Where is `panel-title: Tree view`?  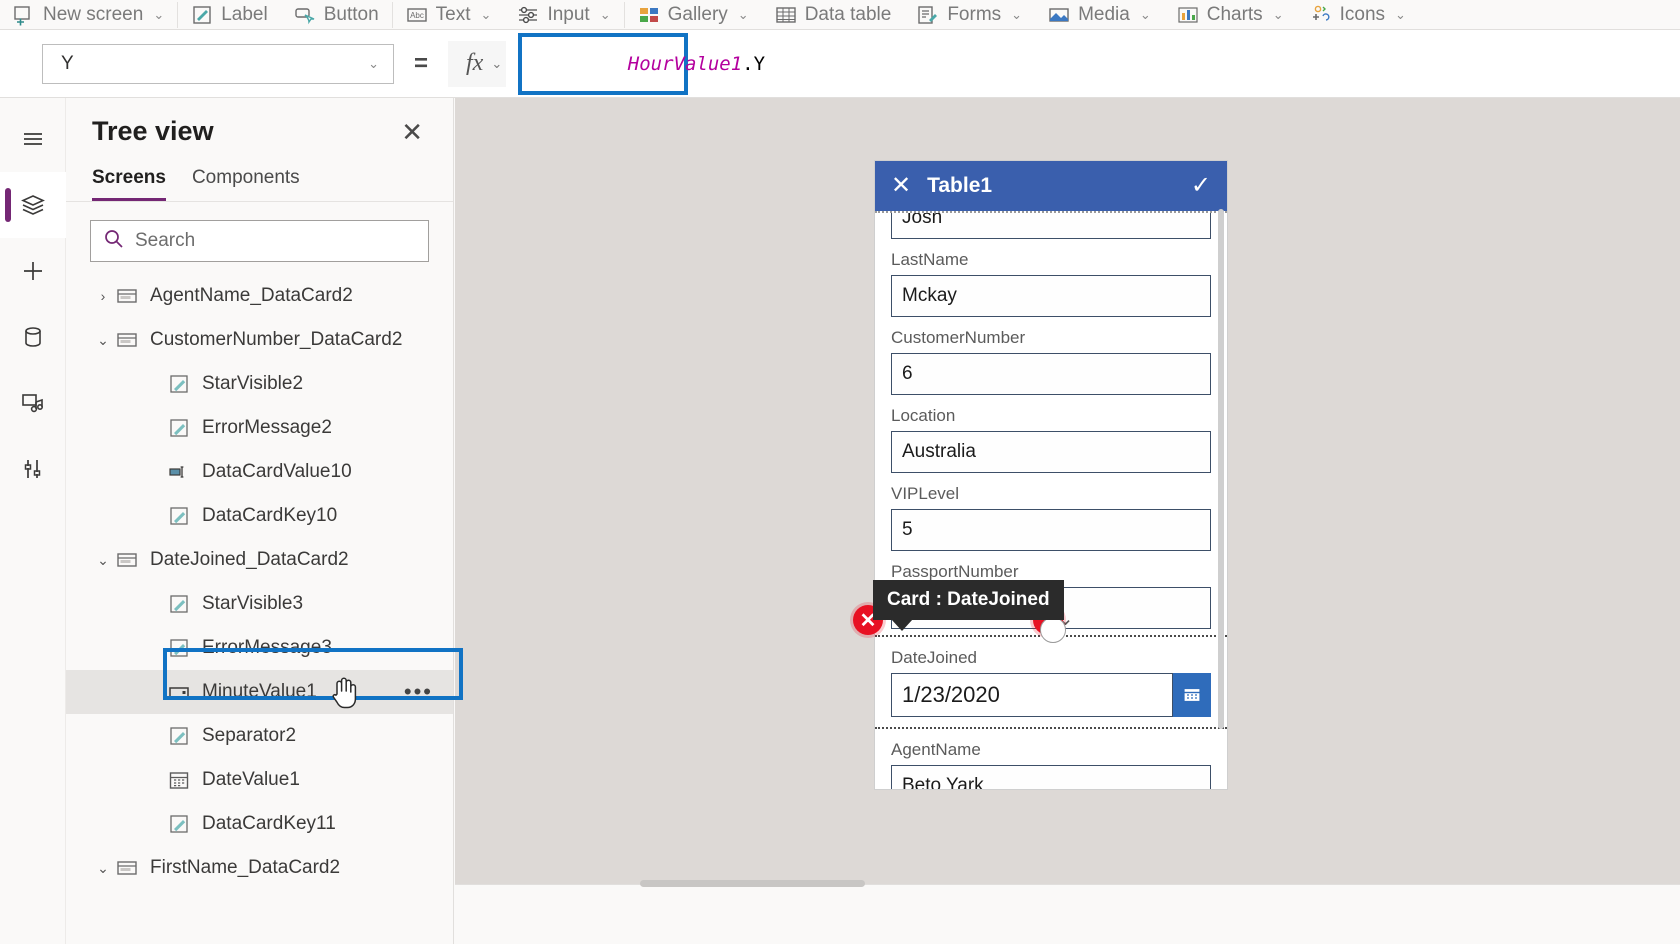 panel-title: Tree view is located at coordinates (153, 131).